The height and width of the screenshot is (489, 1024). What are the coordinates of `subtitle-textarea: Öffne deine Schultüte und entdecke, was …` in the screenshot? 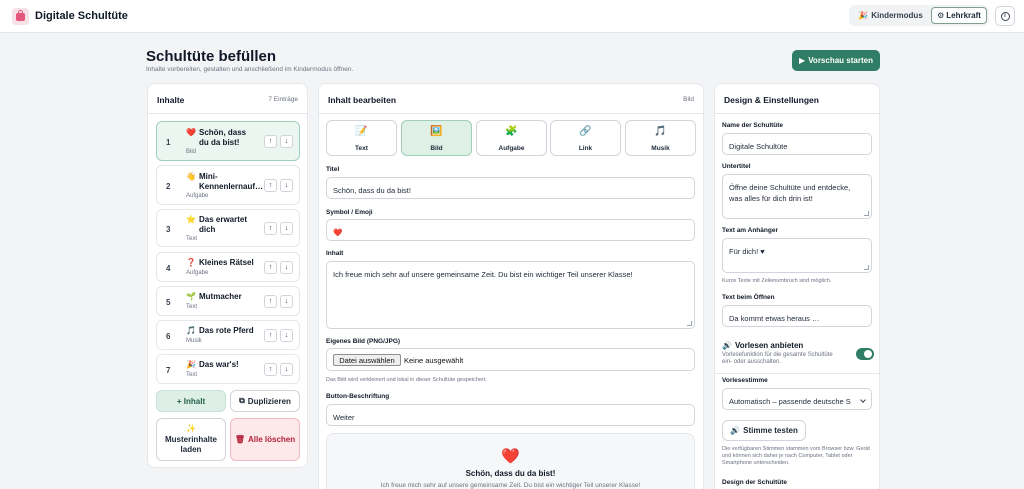 It's located at (797, 196).